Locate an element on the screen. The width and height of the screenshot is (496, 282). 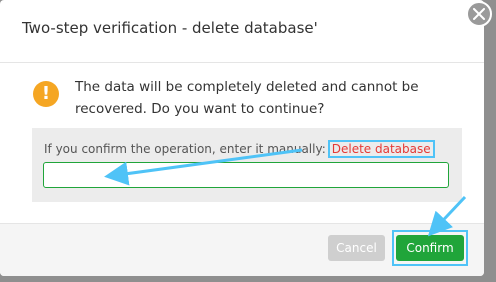
confirm-button: Confirm is located at coordinates (430, 248).